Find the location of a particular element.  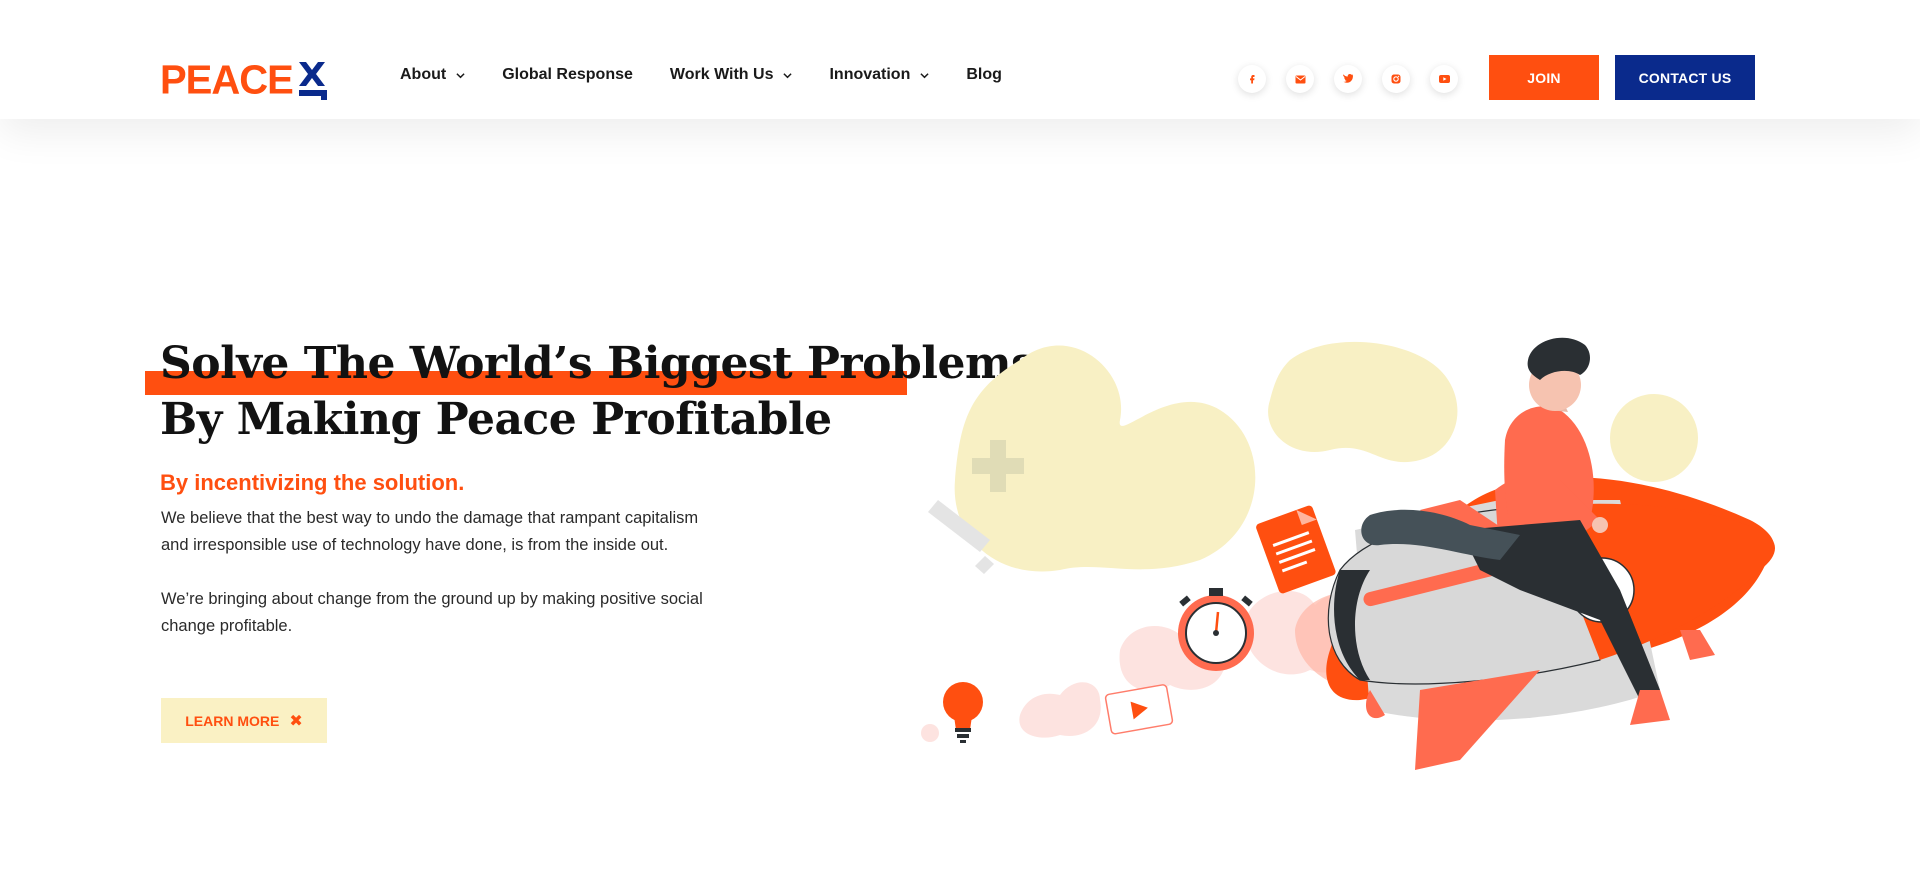

contact-us-button: CONTACT US is located at coordinates (1685, 77).